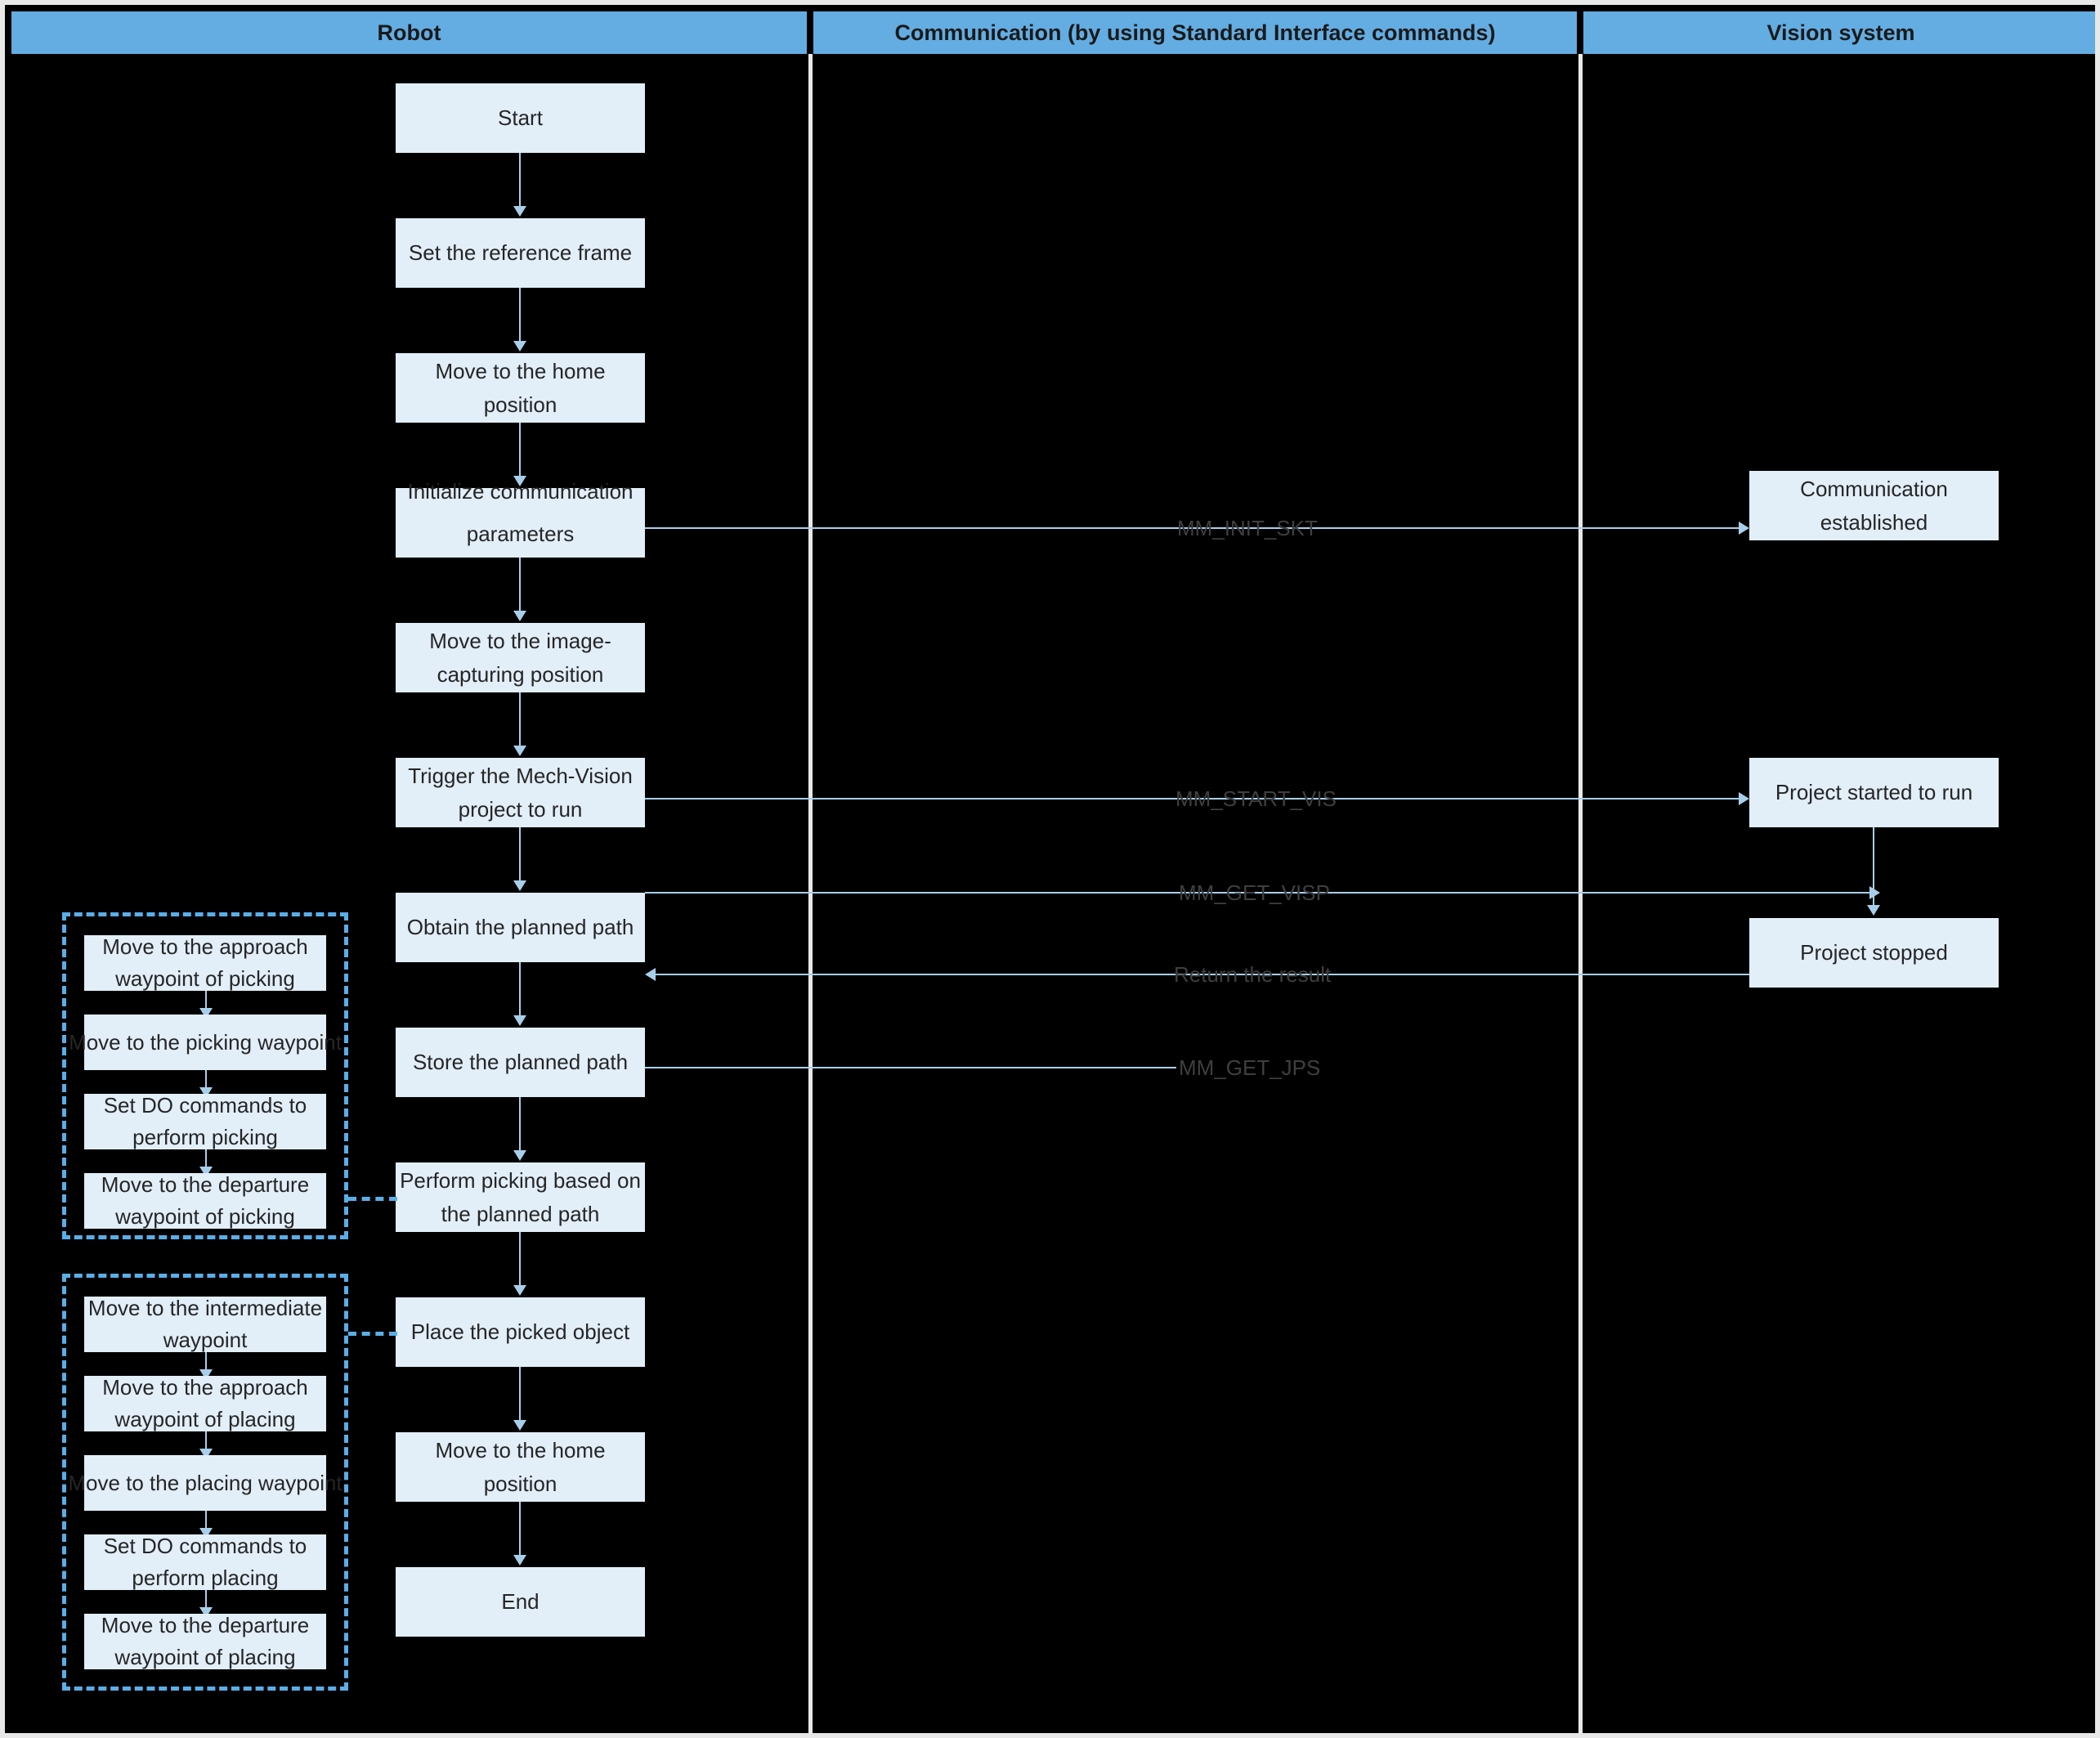 Image resolution: width=2100 pixels, height=1738 pixels. What do you see at coordinates (1874, 892) in the screenshot?
I see `arrowhead-mm-get-visp` at bounding box center [1874, 892].